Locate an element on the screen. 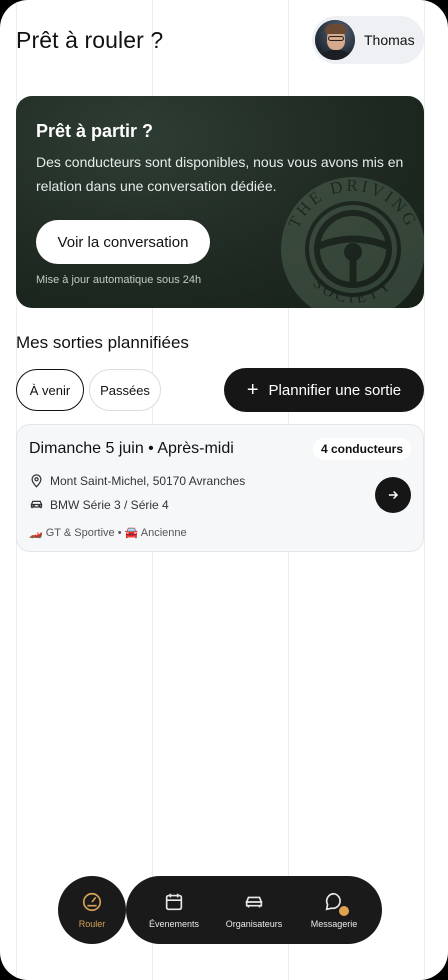 The image size is (448, 980). page-title: Prêt à rouler ? is located at coordinates (90, 40).